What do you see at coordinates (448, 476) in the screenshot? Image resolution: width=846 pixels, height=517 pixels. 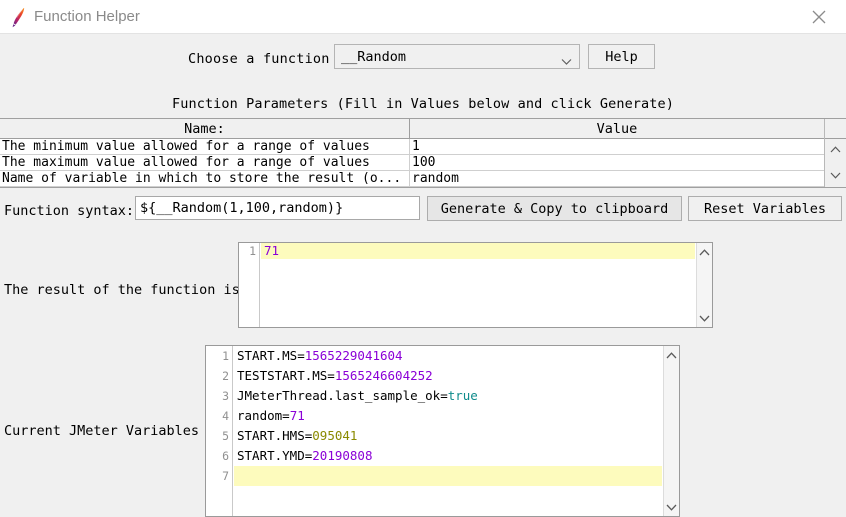 I see `variable-line` at bounding box center [448, 476].